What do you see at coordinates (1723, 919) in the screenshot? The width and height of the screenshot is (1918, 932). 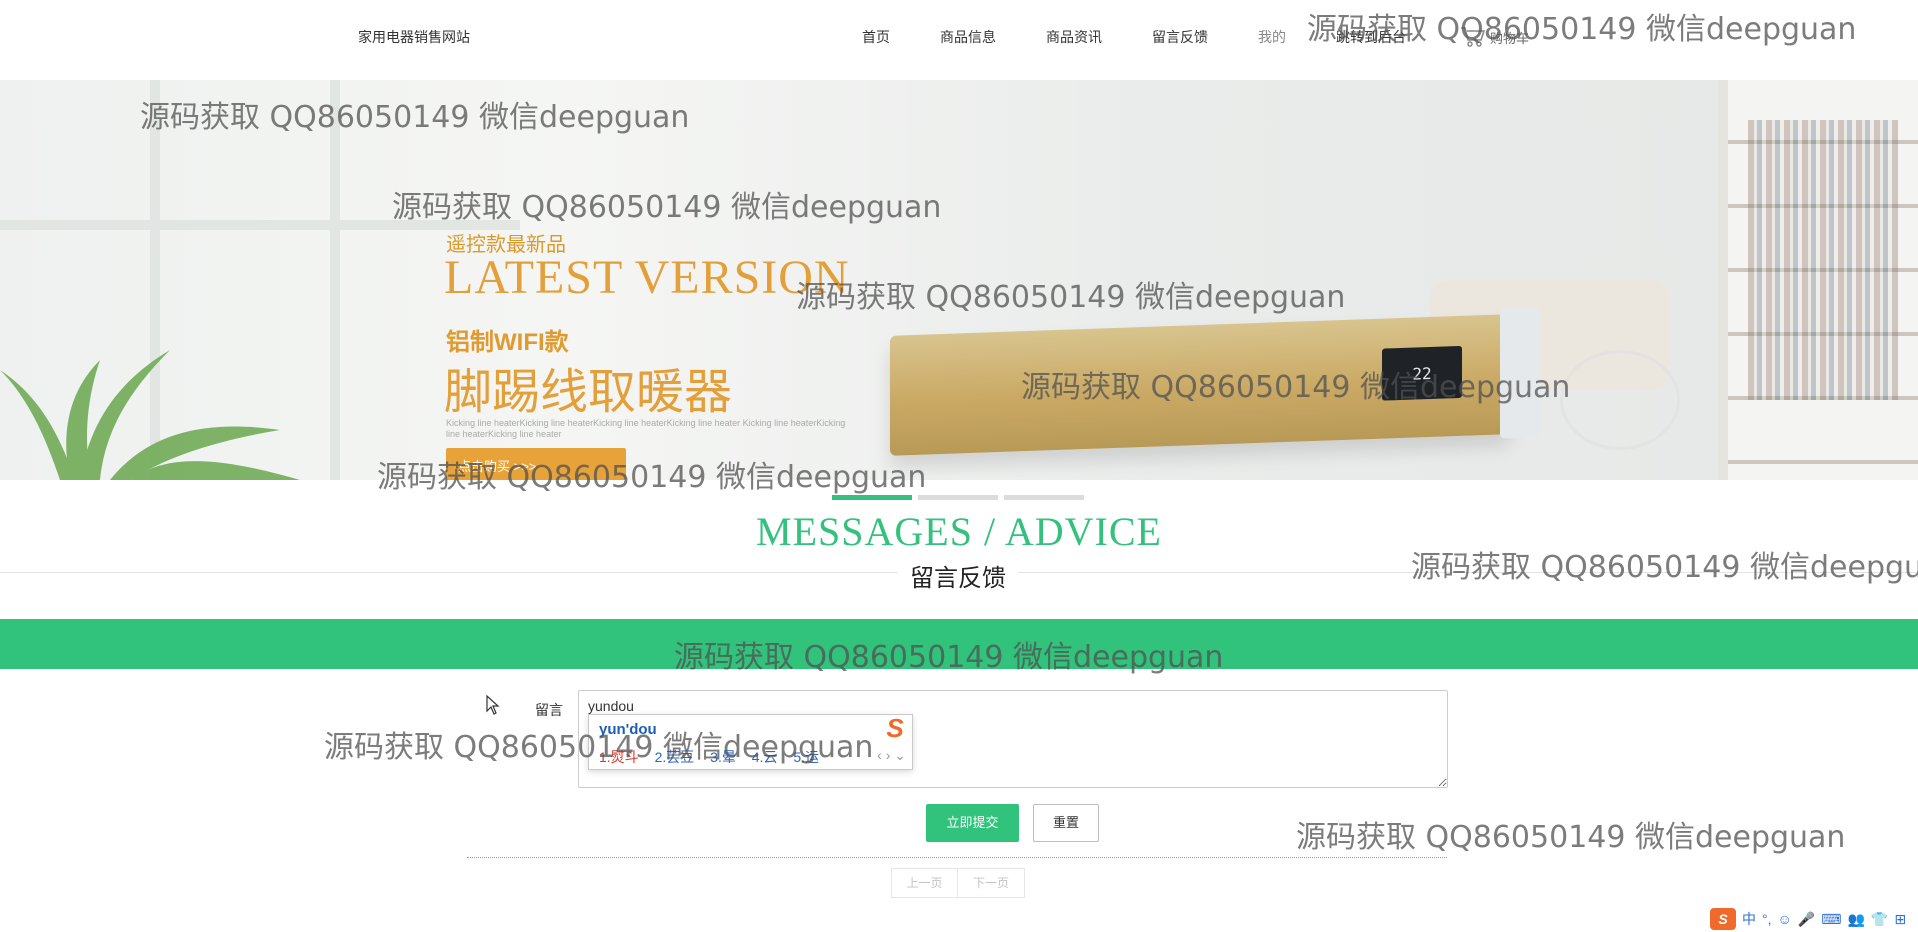 I see `sogou-toolbar-icon: S` at bounding box center [1723, 919].